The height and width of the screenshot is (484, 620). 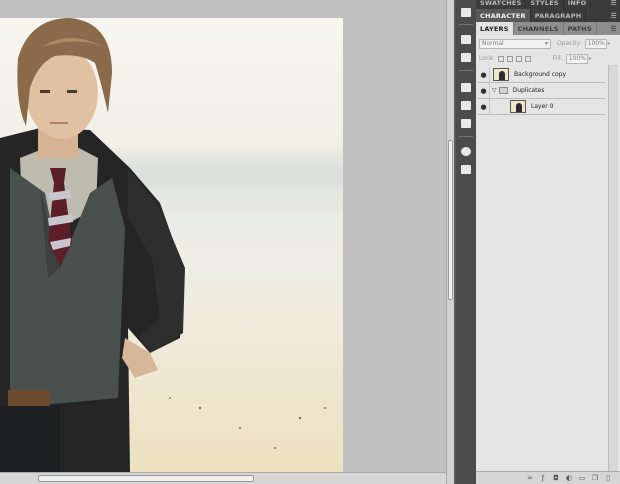 What do you see at coordinates (501, 4) in the screenshot?
I see `tab-swatches: SWATCHES` at bounding box center [501, 4].